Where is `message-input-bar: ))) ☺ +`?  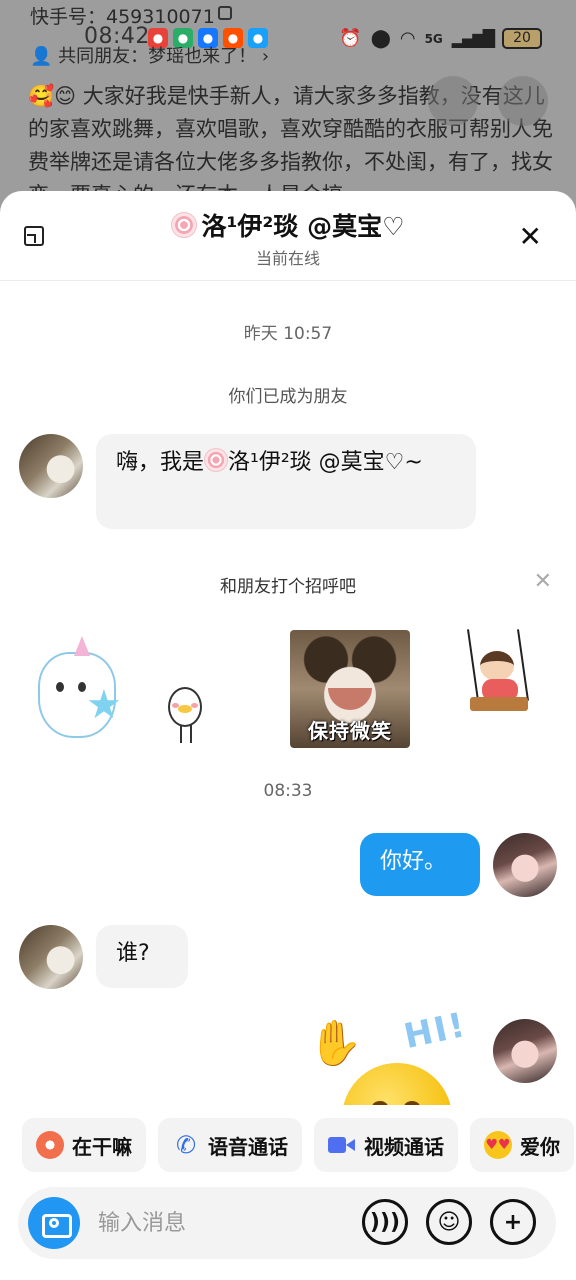 message-input-bar: ))) ☺ + is located at coordinates (287, 1223).